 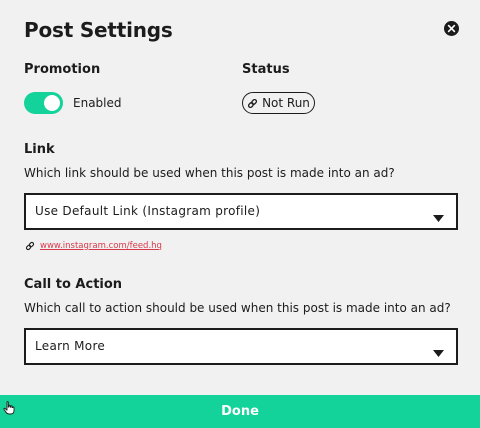 What do you see at coordinates (73, 284) in the screenshot?
I see `cta-label: Call to Action` at bounding box center [73, 284].